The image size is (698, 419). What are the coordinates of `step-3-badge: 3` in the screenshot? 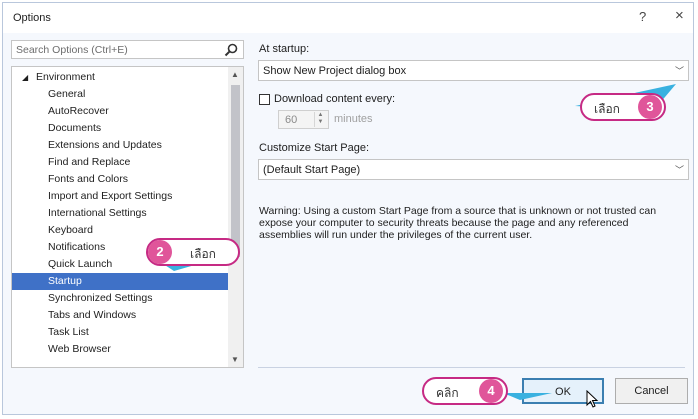 It's located at (650, 107).